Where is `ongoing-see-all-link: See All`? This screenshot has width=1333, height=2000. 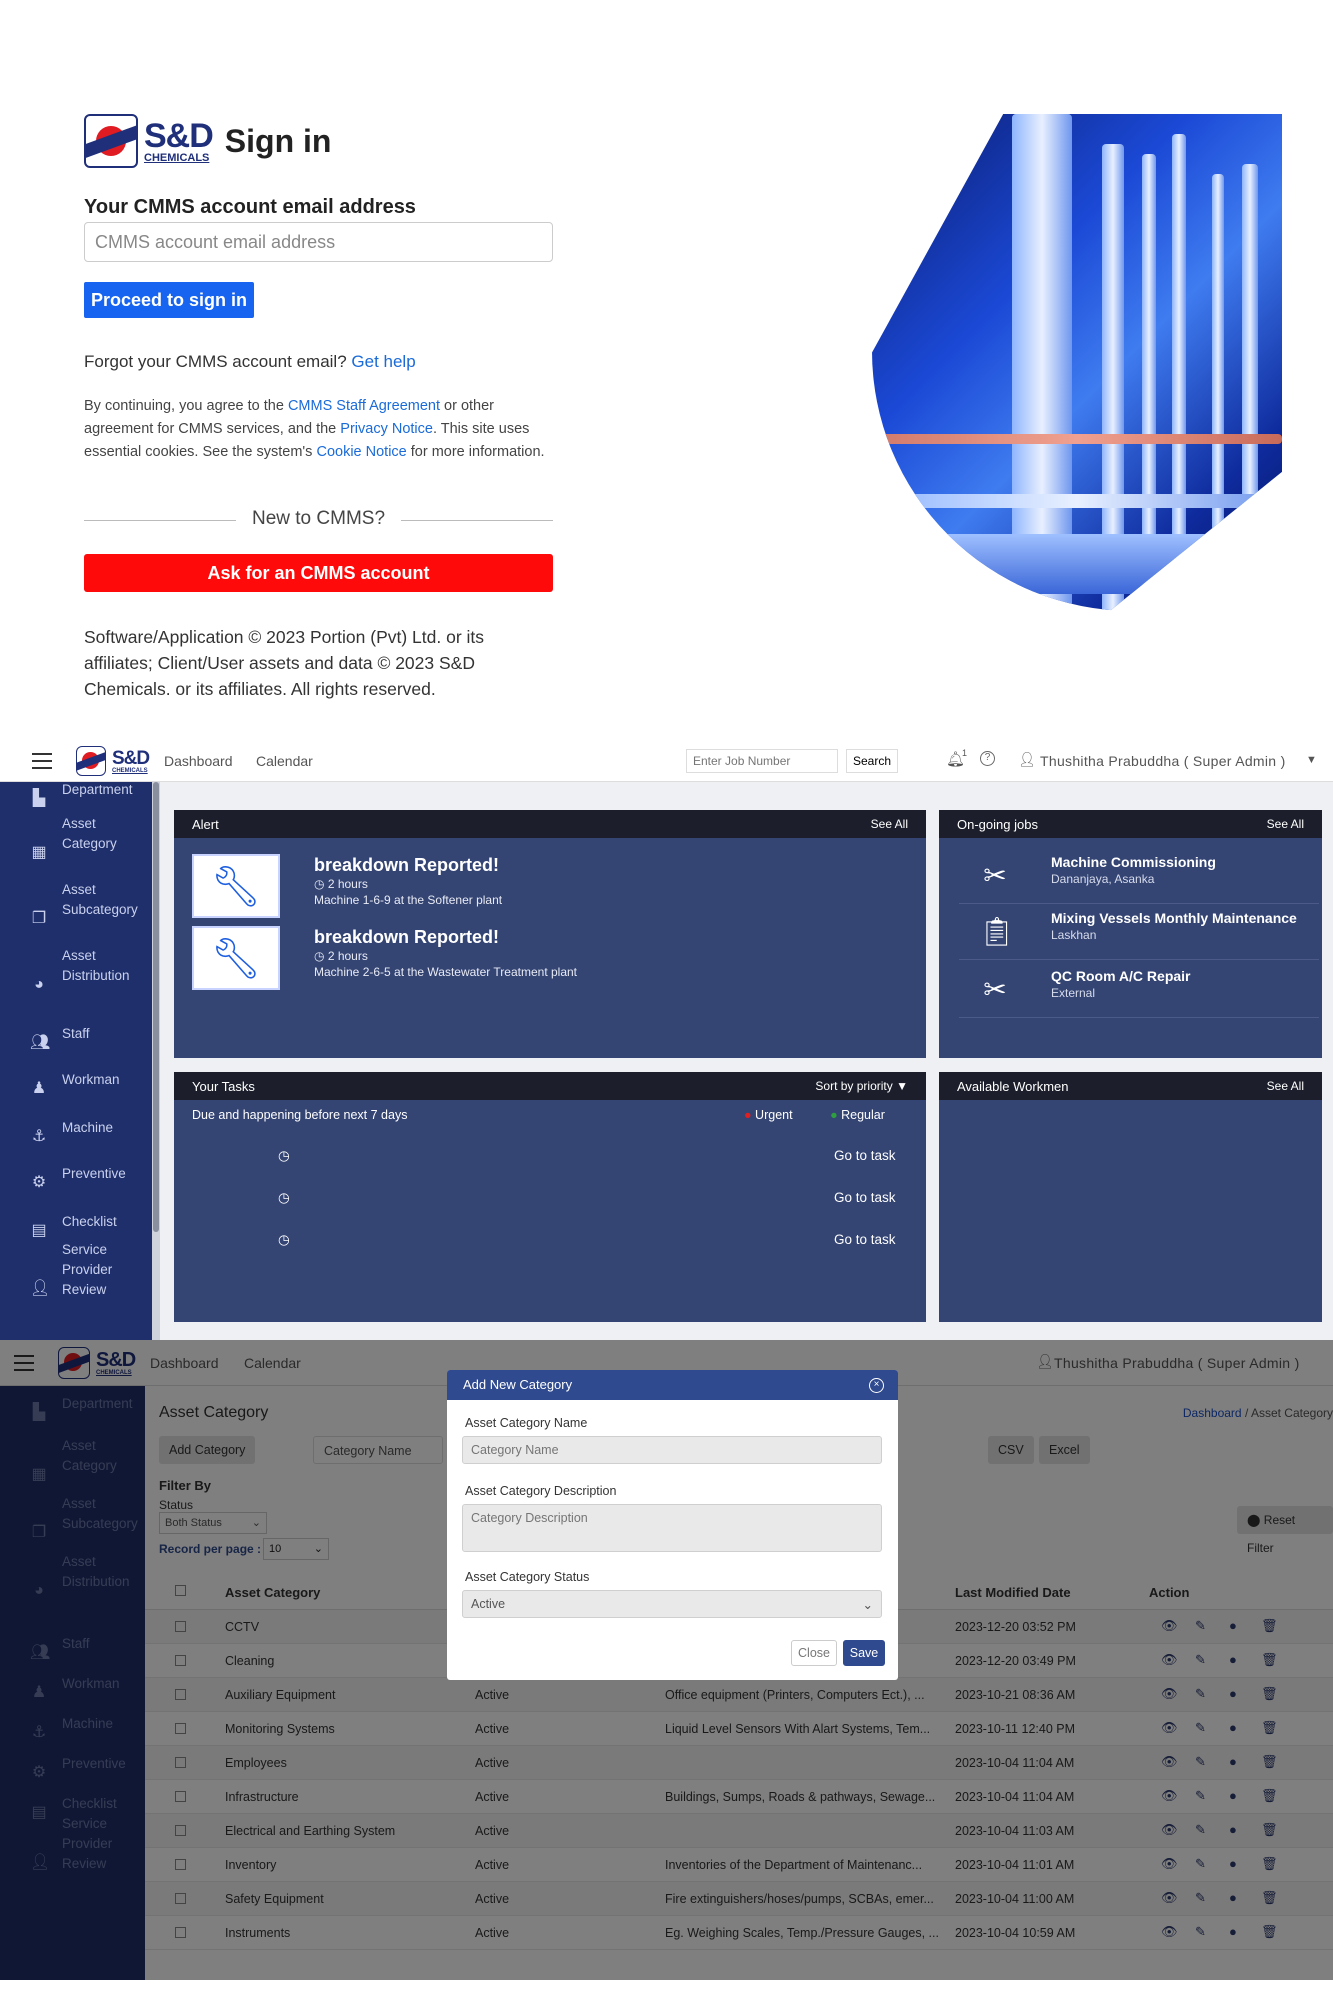 ongoing-see-all-link: See All is located at coordinates (1285, 824).